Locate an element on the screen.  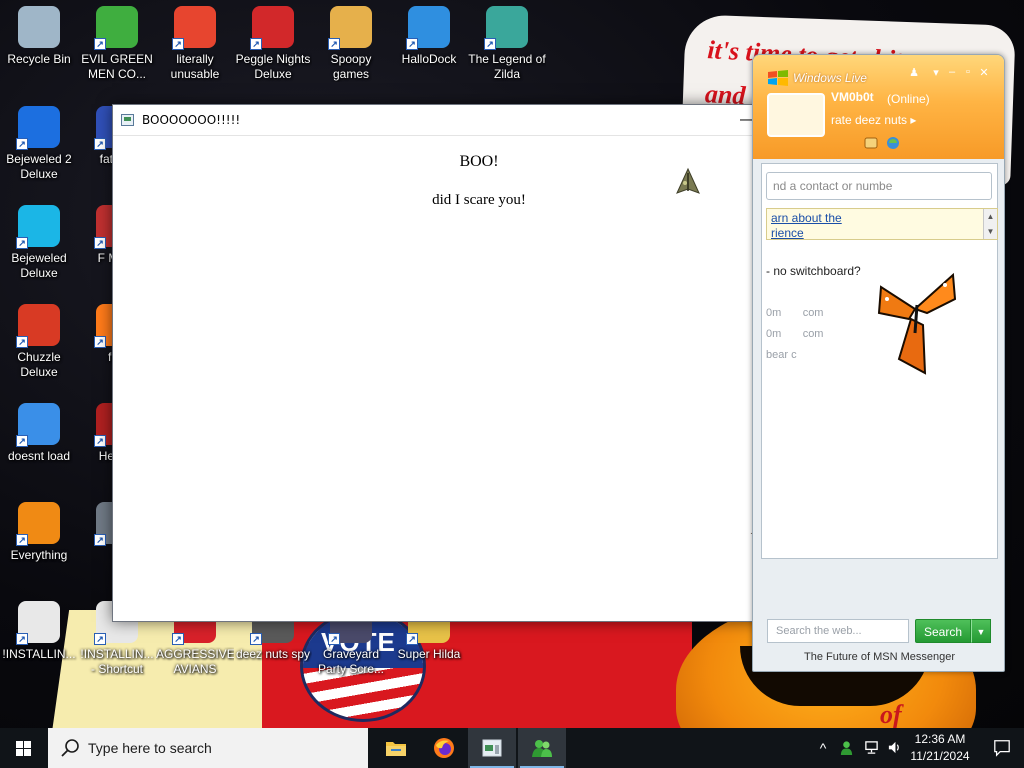
tray-messenger-icon is located at coordinates (846, 748).